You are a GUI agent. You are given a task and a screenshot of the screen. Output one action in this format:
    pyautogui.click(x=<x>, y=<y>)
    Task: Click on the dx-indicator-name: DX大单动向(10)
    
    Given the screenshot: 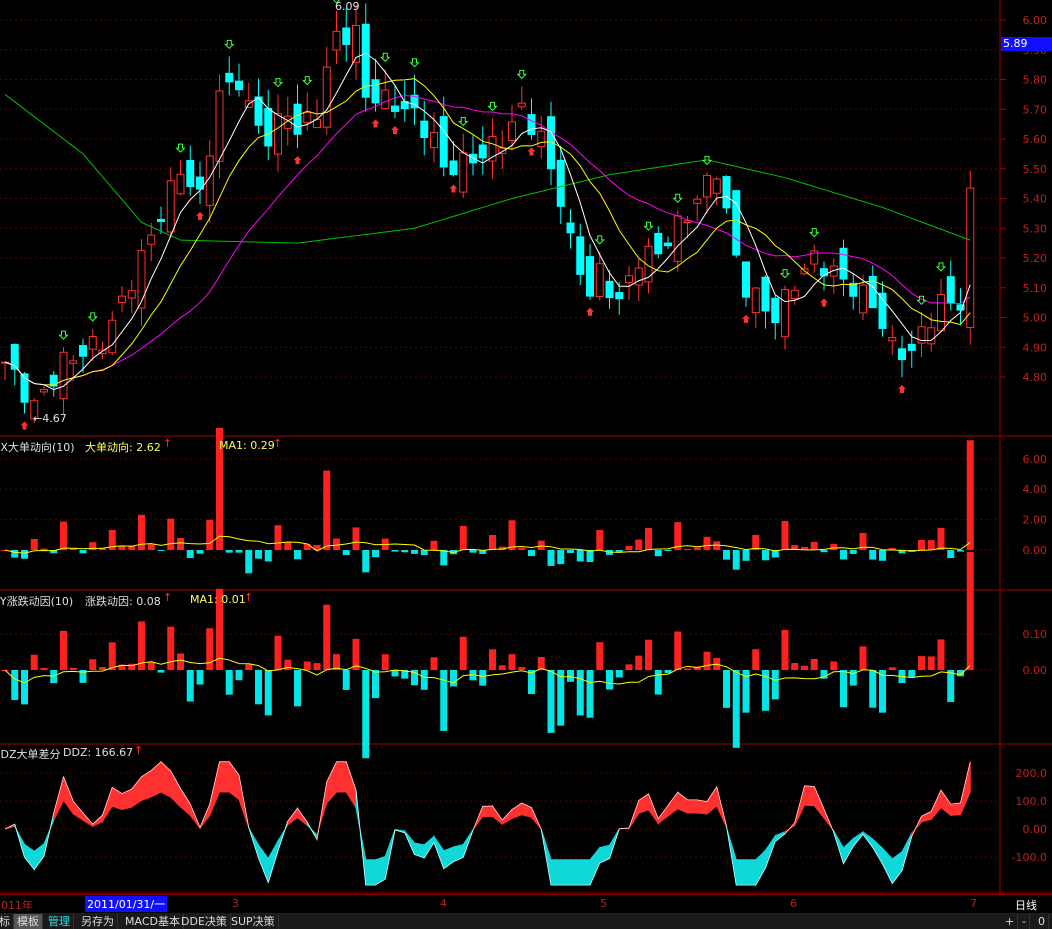 What is the action you would take?
    pyautogui.click(x=37, y=447)
    